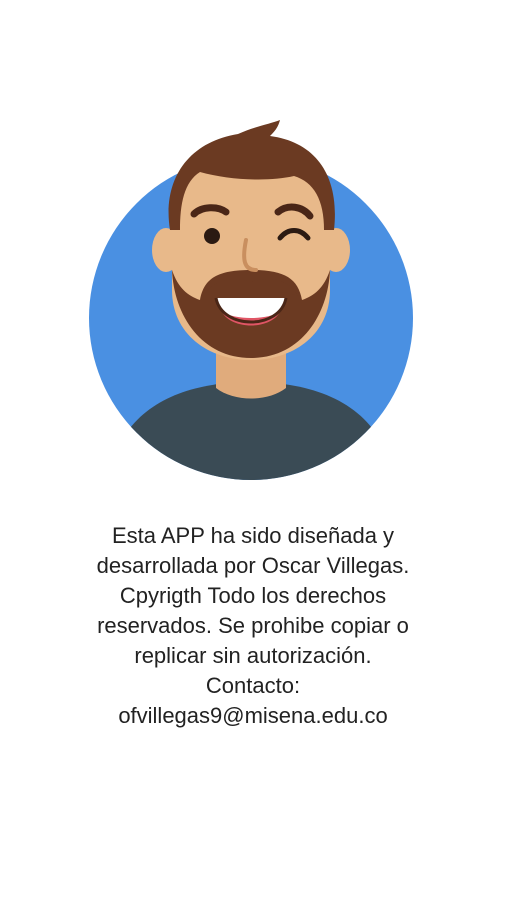  I want to click on about-line-4: reservados. Se prohibe copiar o, so click(253, 625).